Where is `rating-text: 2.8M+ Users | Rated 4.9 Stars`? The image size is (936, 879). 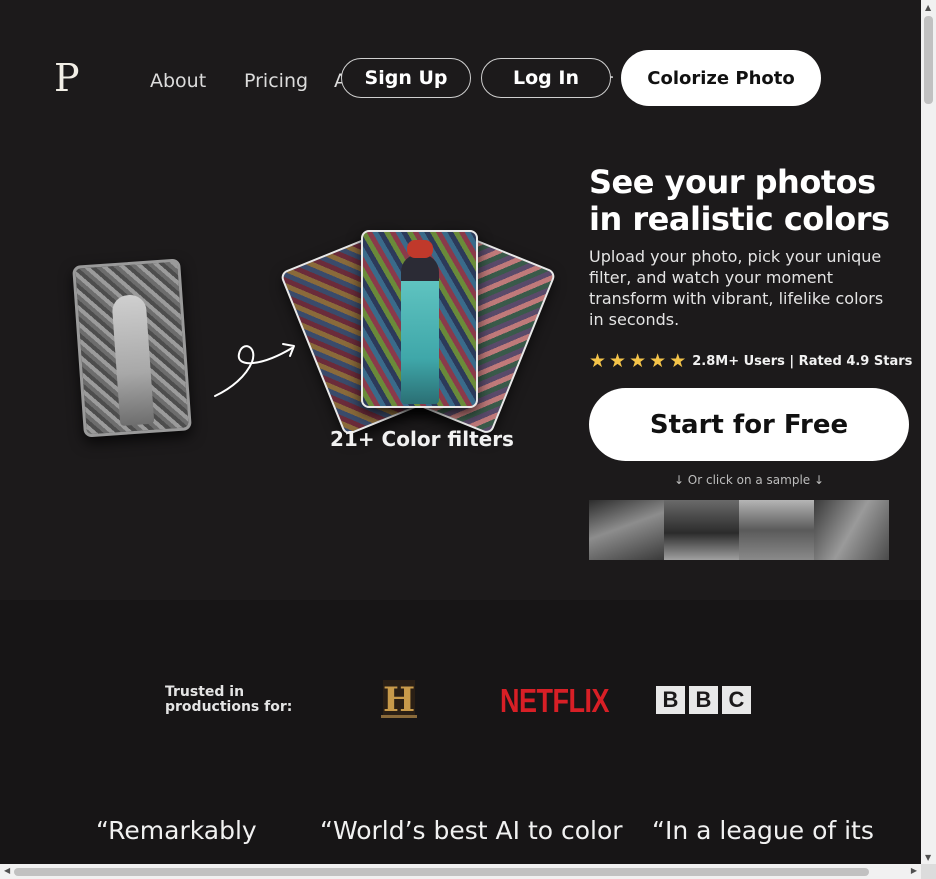 rating-text: 2.8M+ Users | Rated 4.9 Stars is located at coordinates (802, 361).